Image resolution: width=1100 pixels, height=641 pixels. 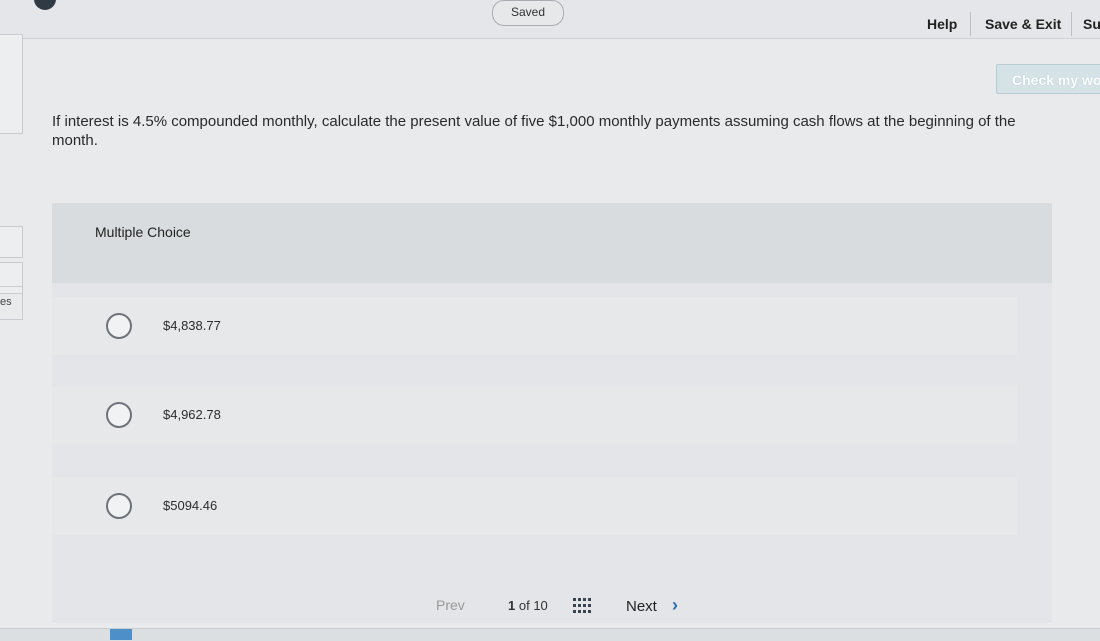 I want to click on choice-type-label: Multiple Choice, so click(x=143, y=232).